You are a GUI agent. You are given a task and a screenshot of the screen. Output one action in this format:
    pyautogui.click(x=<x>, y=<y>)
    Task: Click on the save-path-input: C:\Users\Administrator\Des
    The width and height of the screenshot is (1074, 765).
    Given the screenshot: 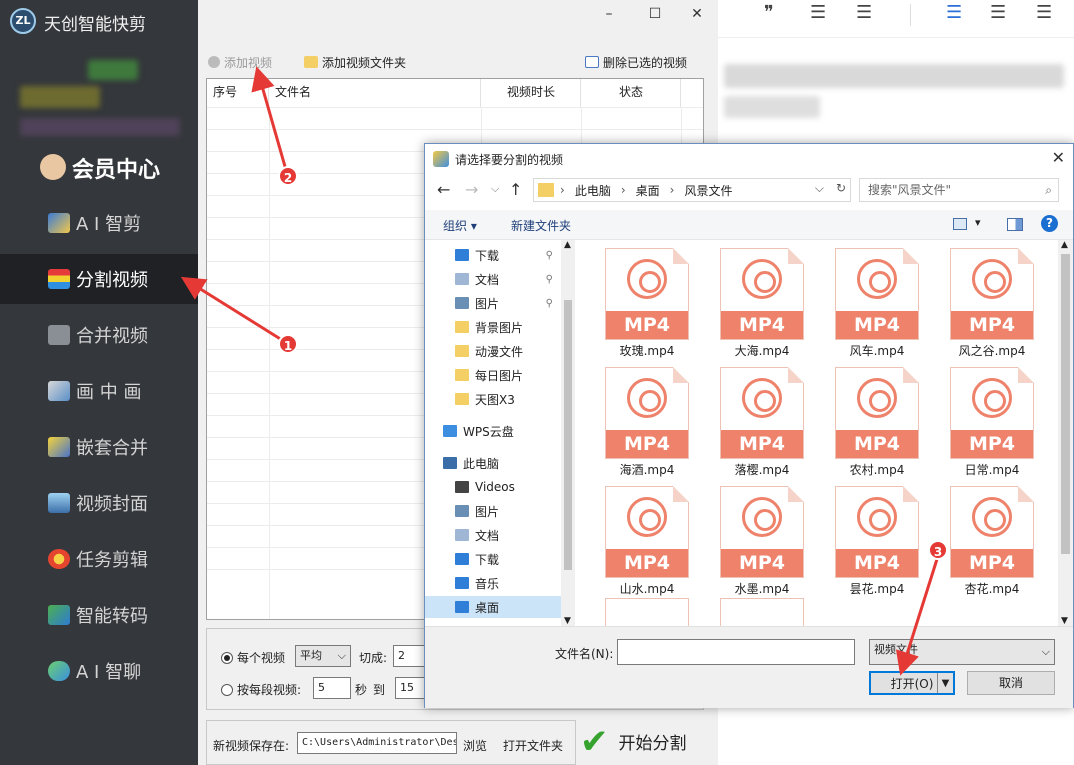 What is the action you would take?
    pyautogui.click(x=377, y=743)
    